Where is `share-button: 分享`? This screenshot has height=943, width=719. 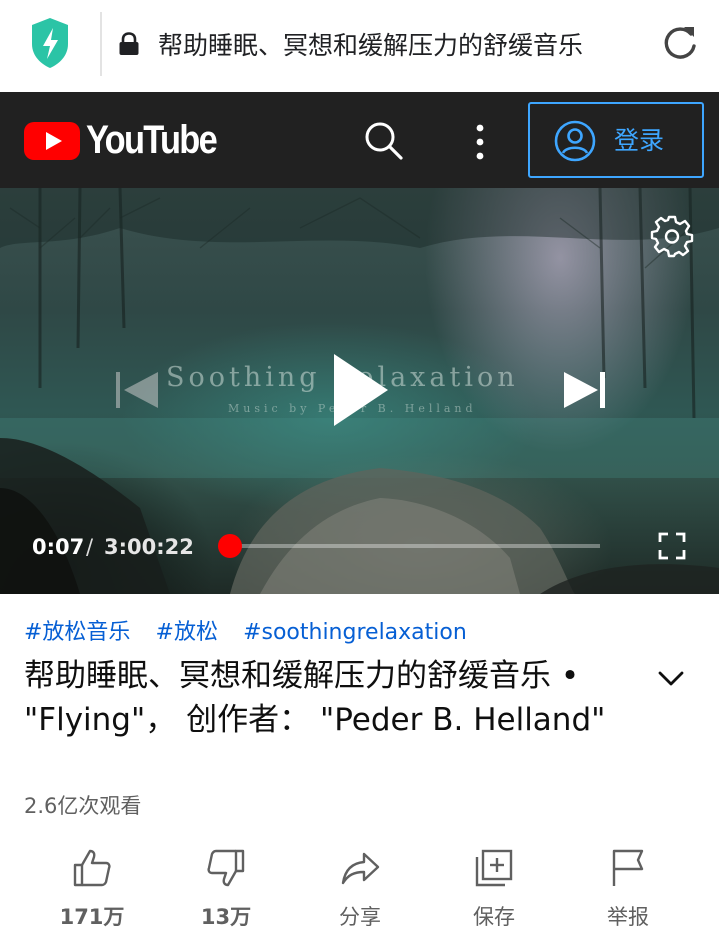 share-button: 分享 is located at coordinates (360, 894).